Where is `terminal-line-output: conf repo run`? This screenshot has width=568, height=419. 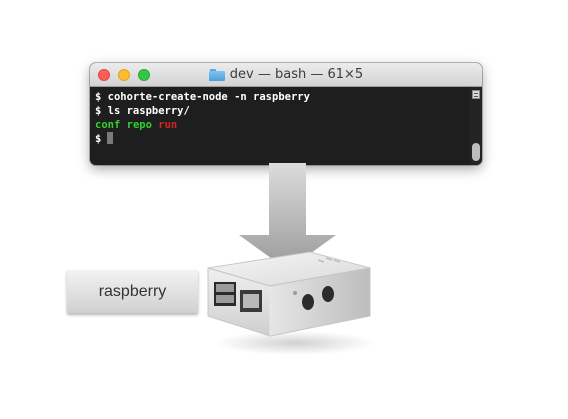 terminal-line-output: conf repo run is located at coordinates (288, 125).